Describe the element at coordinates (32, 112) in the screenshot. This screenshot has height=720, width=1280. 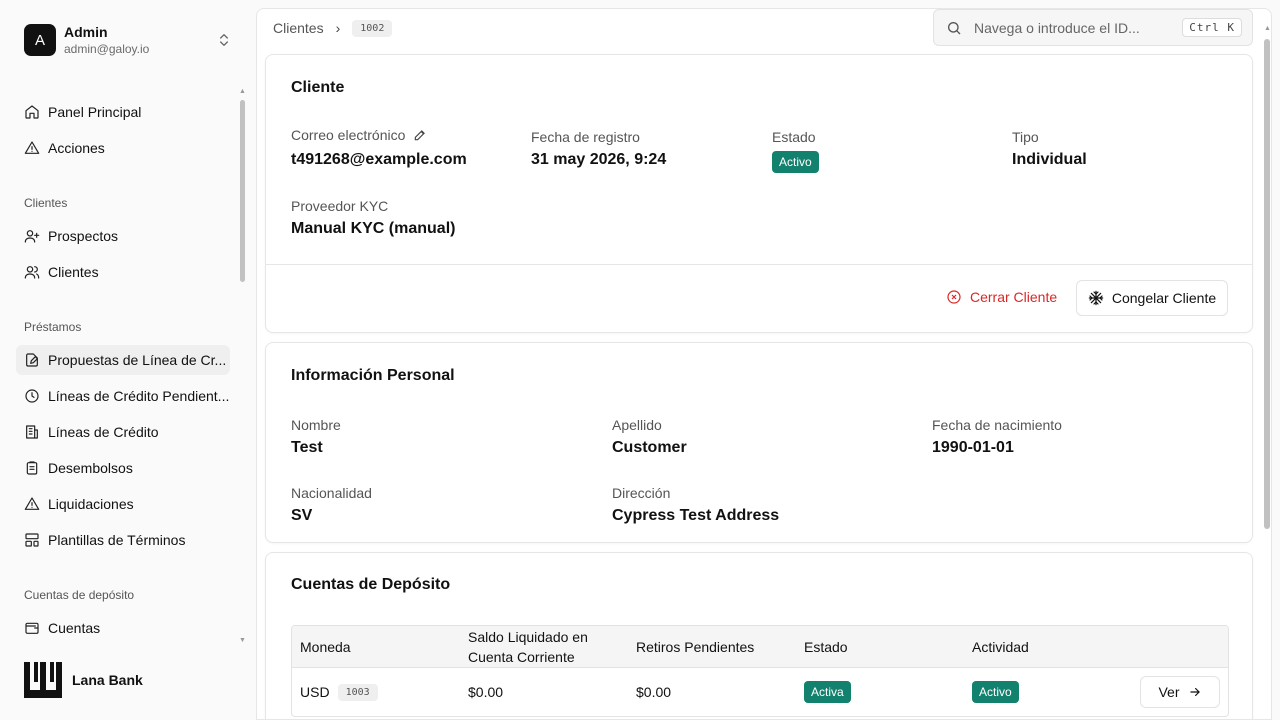
I see `home-icon` at that location.